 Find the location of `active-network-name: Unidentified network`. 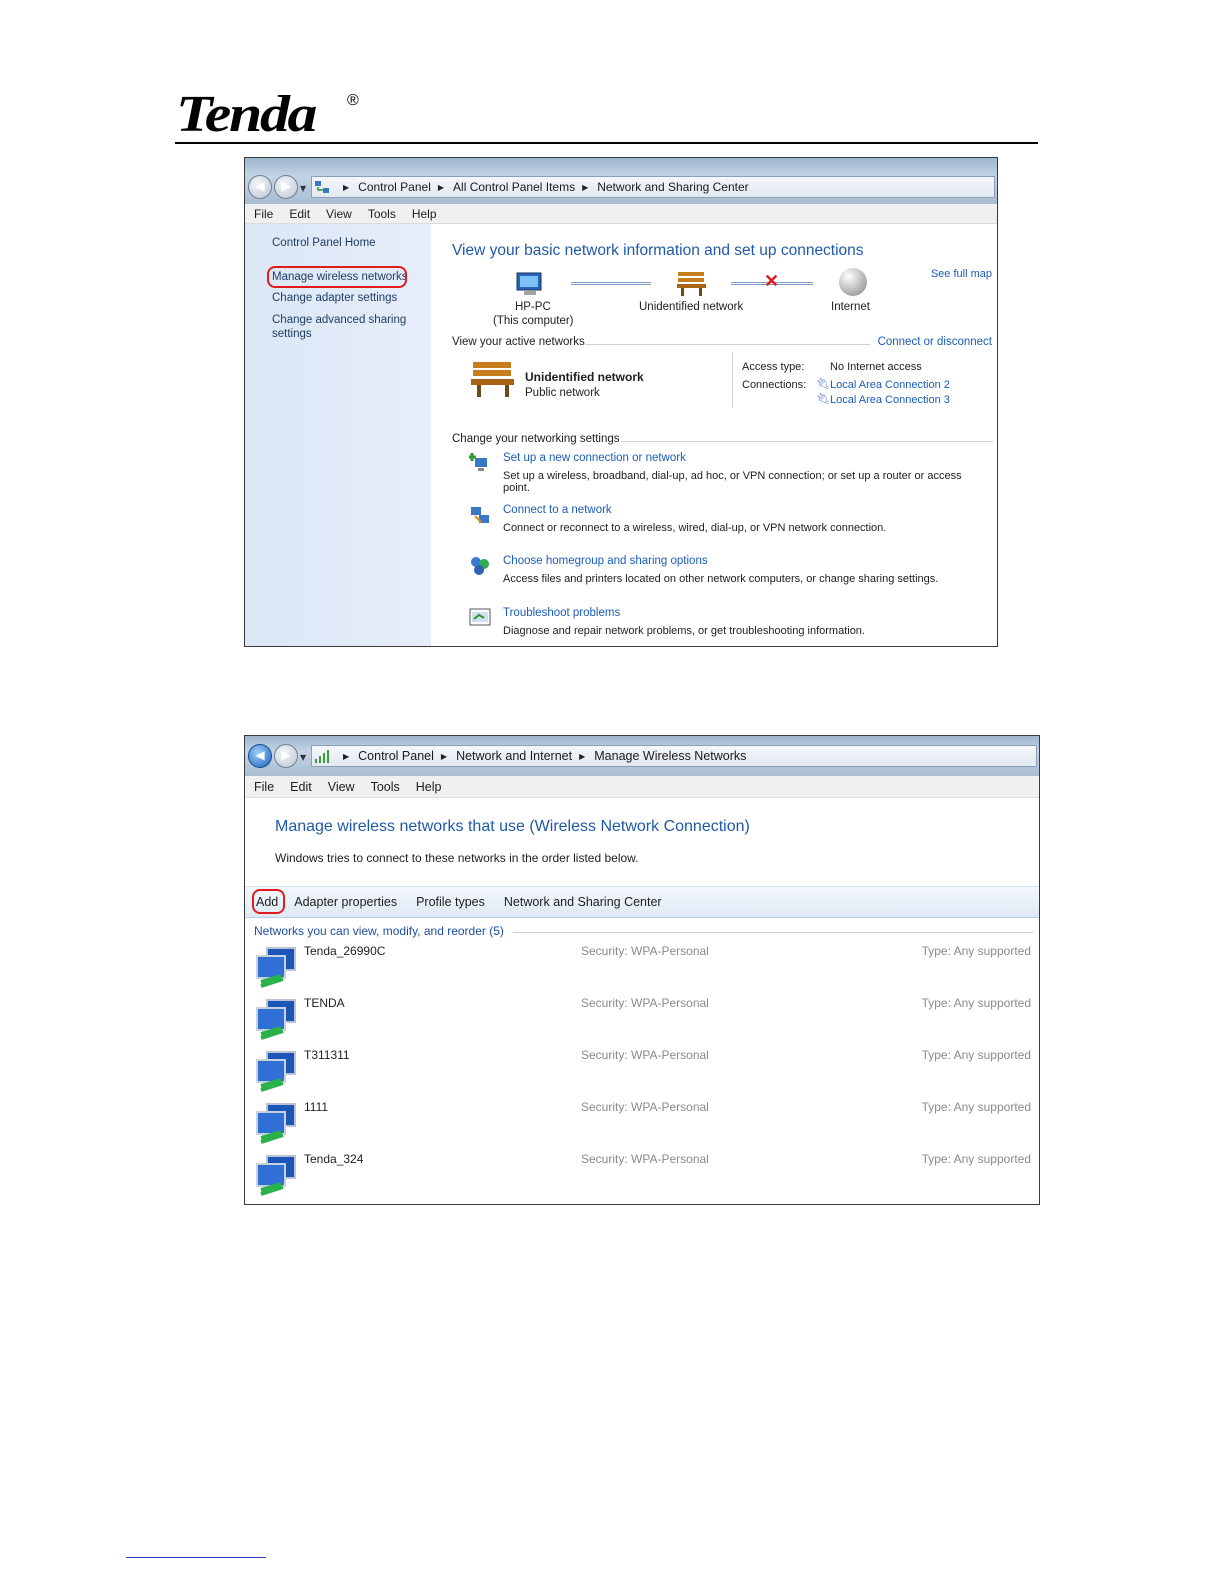

active-network-name: Unidentified network is located at coordinates (584, 377).